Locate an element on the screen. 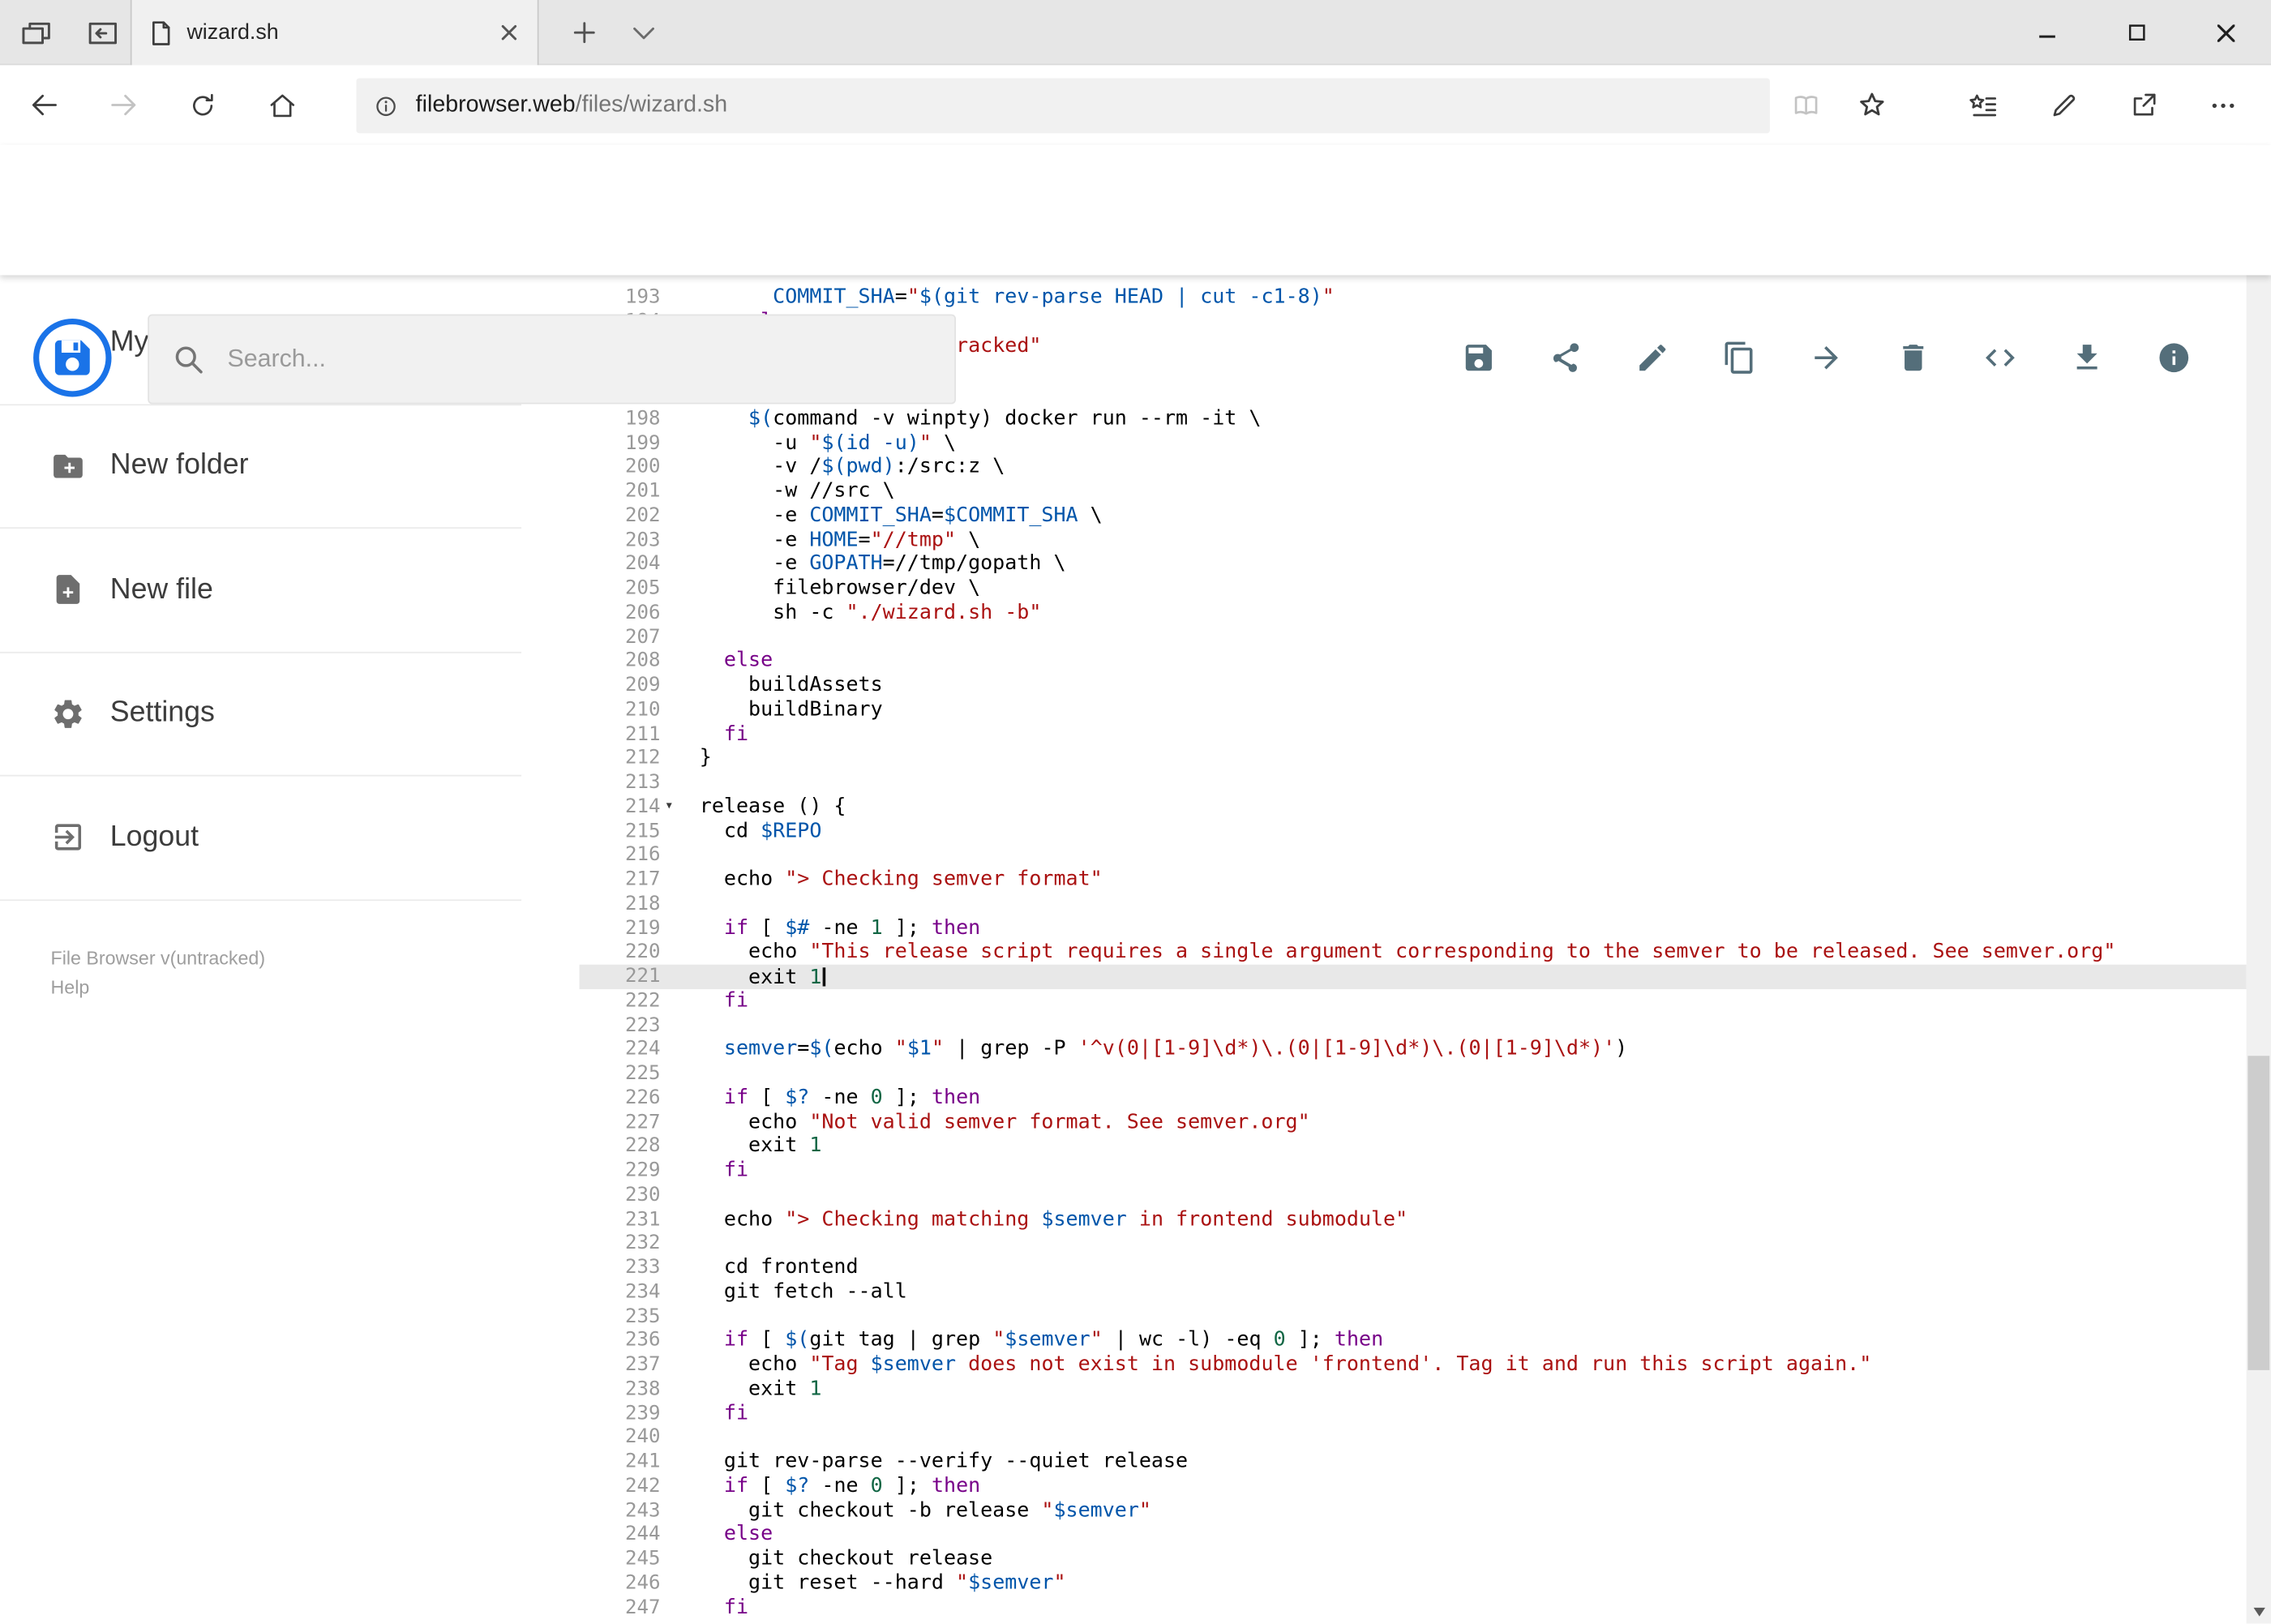 Image resolution: width=2271 pixels, height=1624 pixels. search-box is located at coordinates (552, 360).